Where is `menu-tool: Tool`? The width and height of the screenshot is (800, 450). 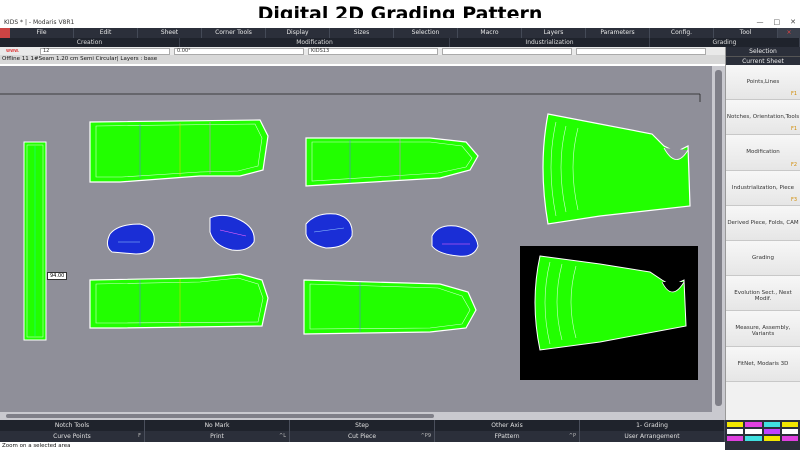 menu-tool: Tool is located at coordinates (746, 33).